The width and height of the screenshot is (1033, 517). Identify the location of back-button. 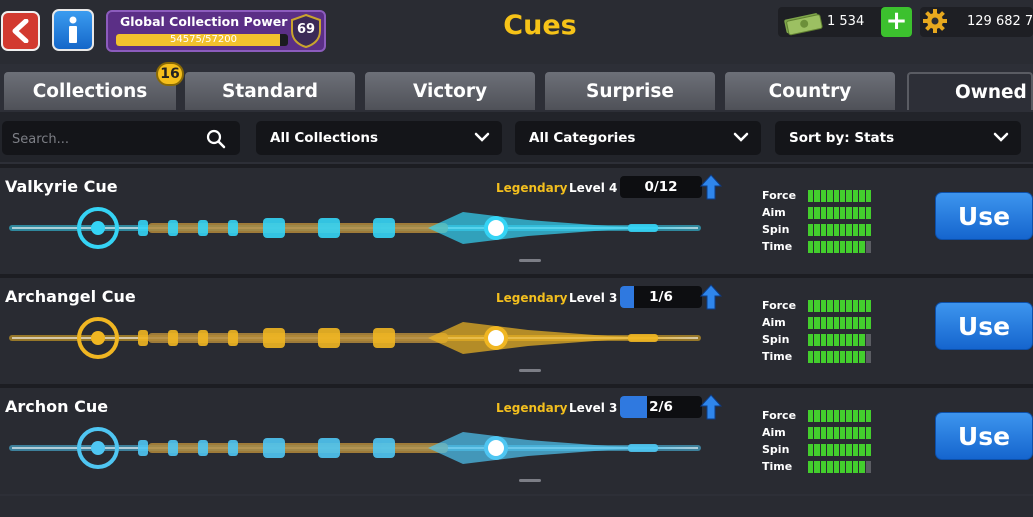
(20, 31).